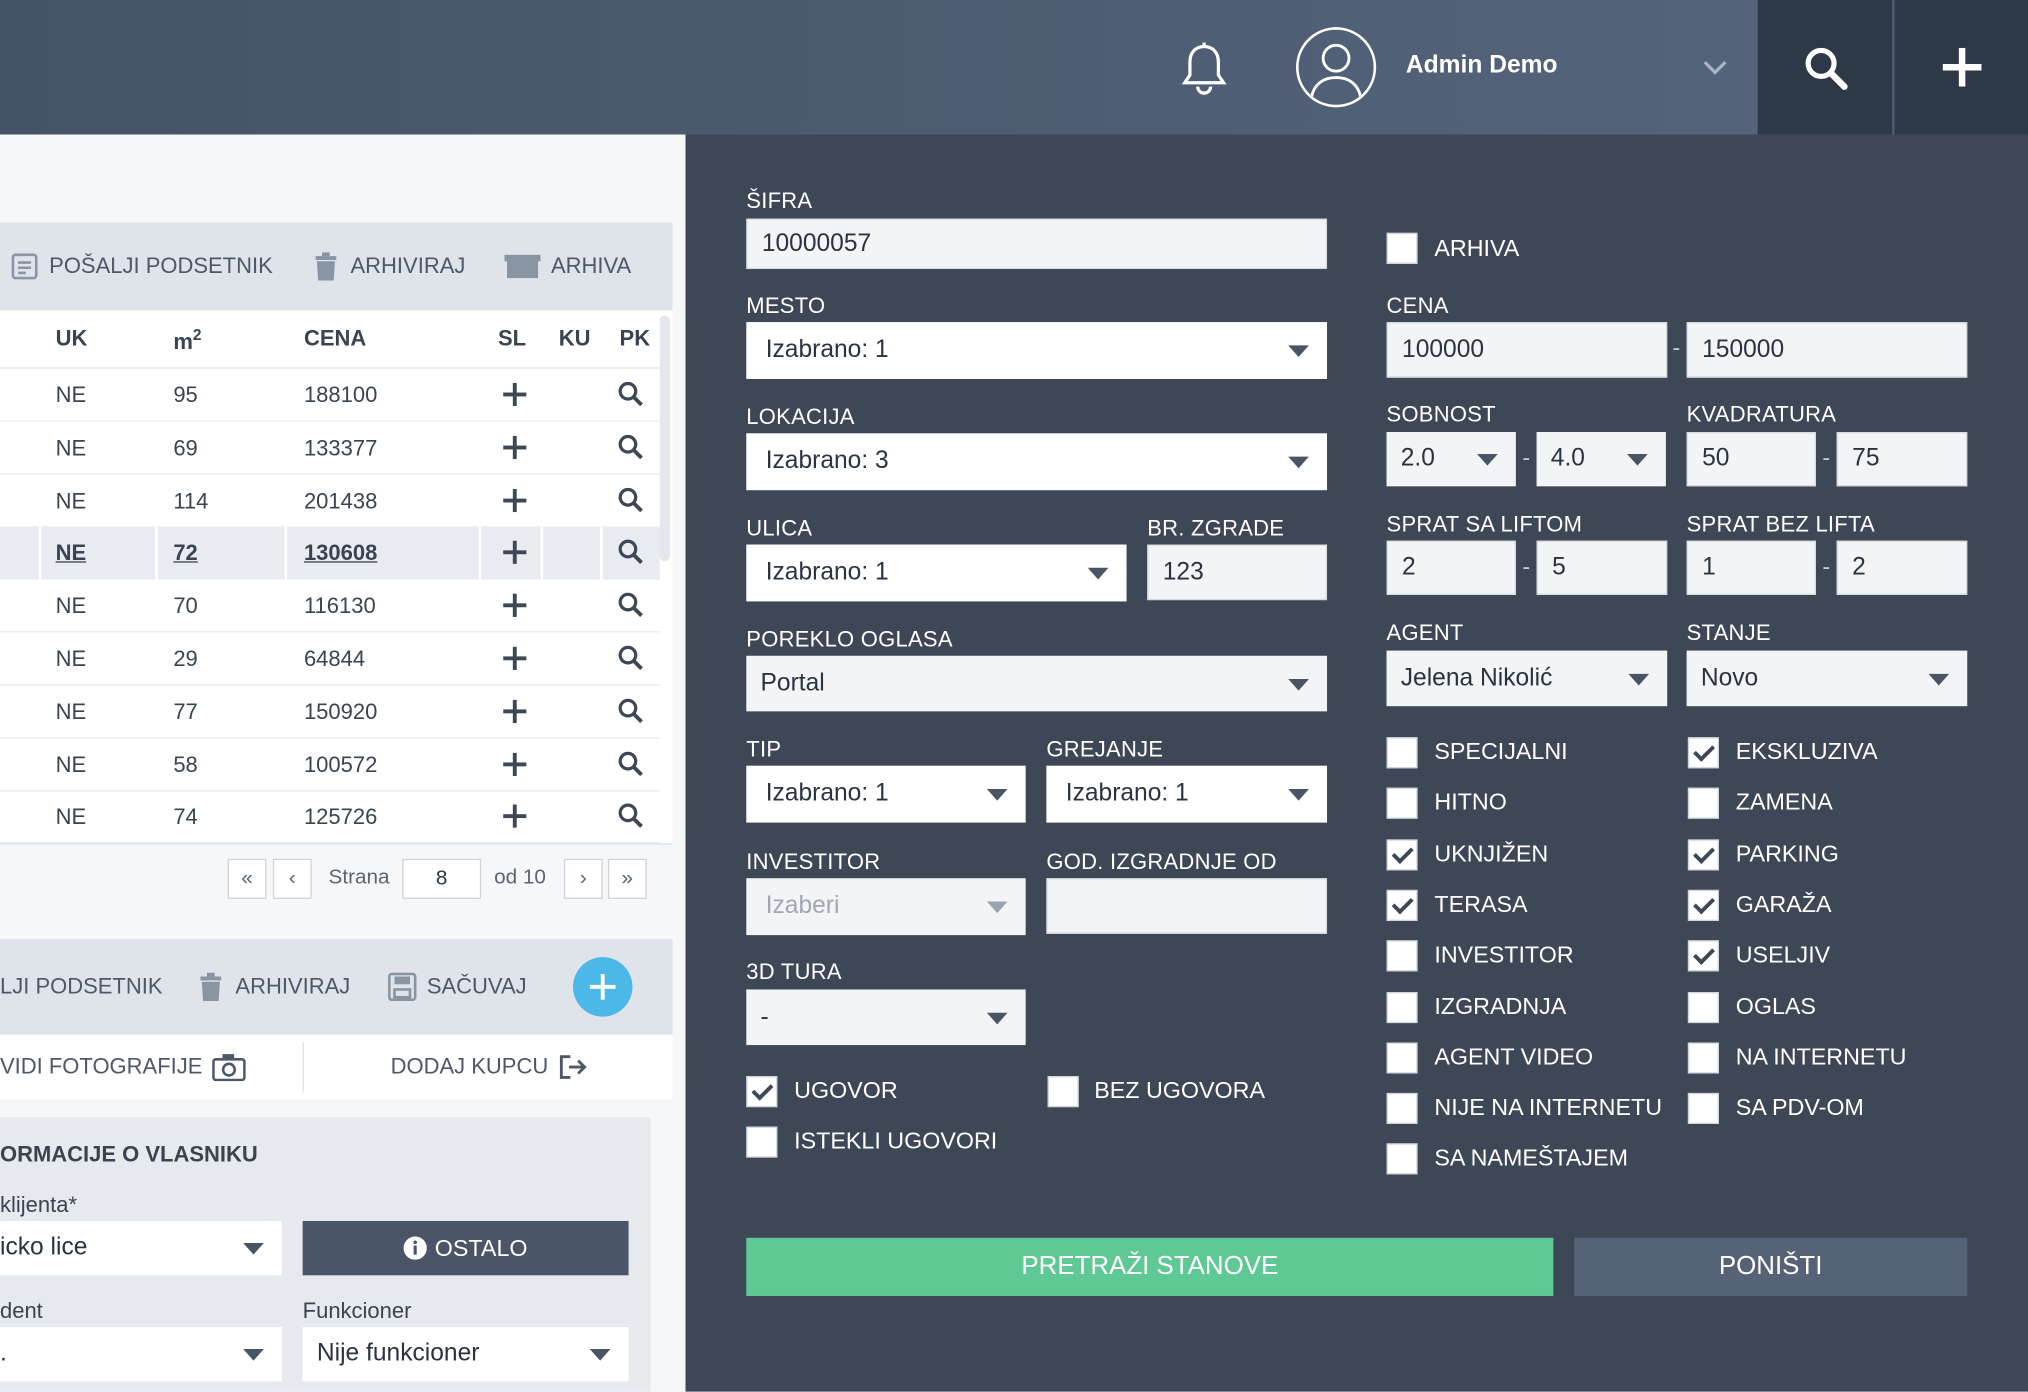 The image size is (2028, 1392). What do you see at coordinates (1527, 350) in the screenshot?
I see `cena-from-input: 100000` at bounding box center [1527, 350].